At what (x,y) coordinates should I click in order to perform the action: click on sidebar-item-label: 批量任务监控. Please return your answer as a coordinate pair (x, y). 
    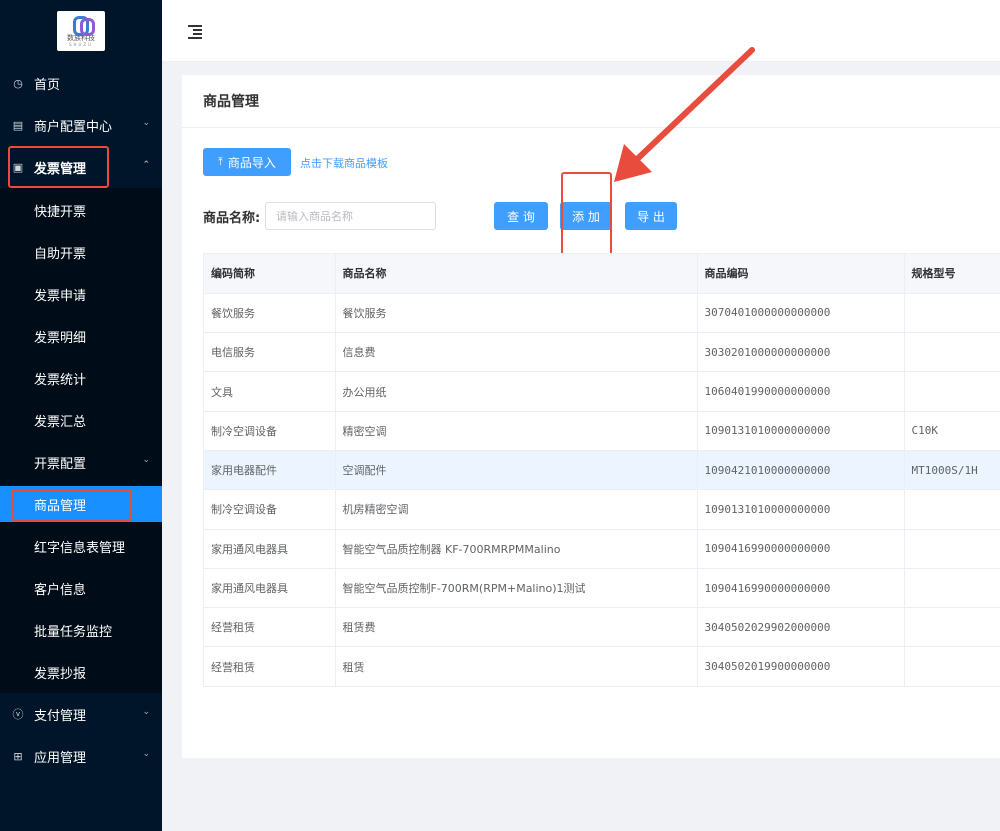
    Looking at the image, I should click on (73, 632).